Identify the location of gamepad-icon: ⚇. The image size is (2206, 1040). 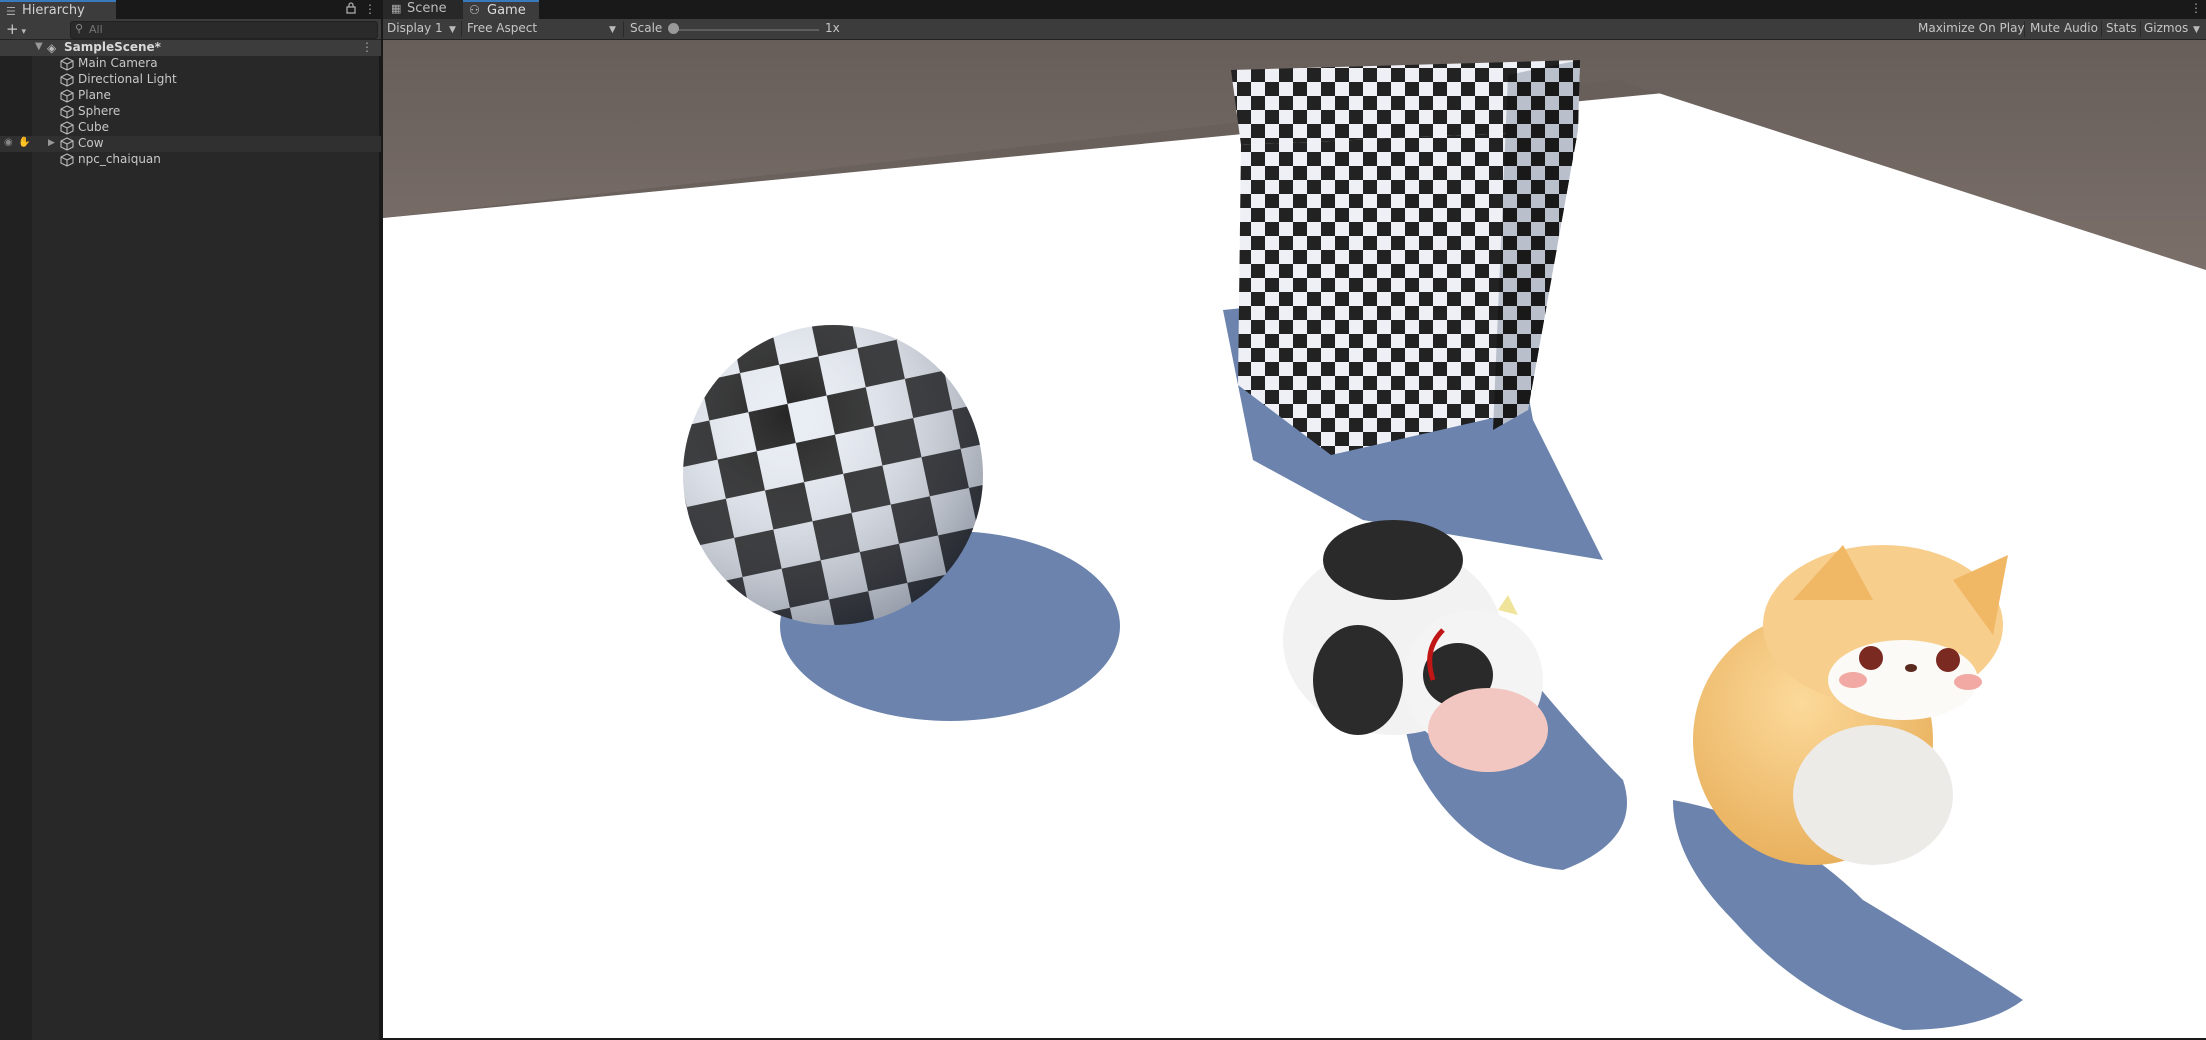
(474, 10).